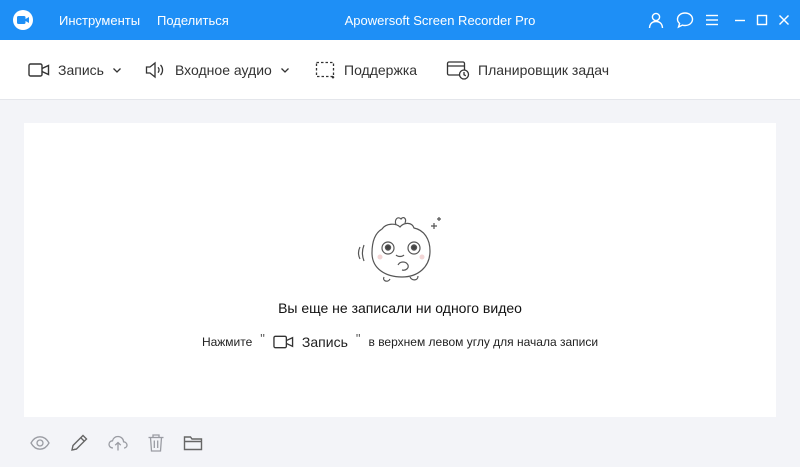 The height and width of the screenshot is (467, 800). What do you see at coordinates (99, 20) in the screenshot?
I see `menu-tools: Инструменты` at bounding box center [99, 20].